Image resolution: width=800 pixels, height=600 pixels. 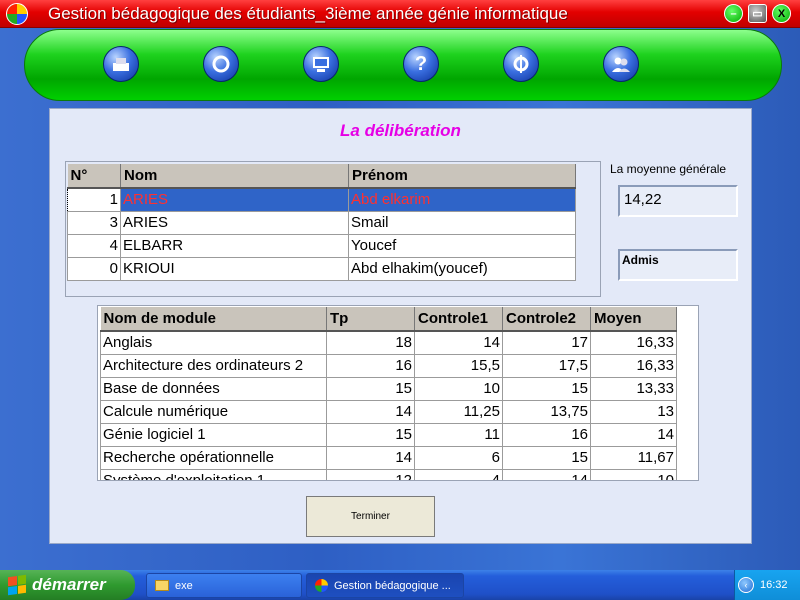 I want to click on student-card-icon, so click(x=121, y=64).